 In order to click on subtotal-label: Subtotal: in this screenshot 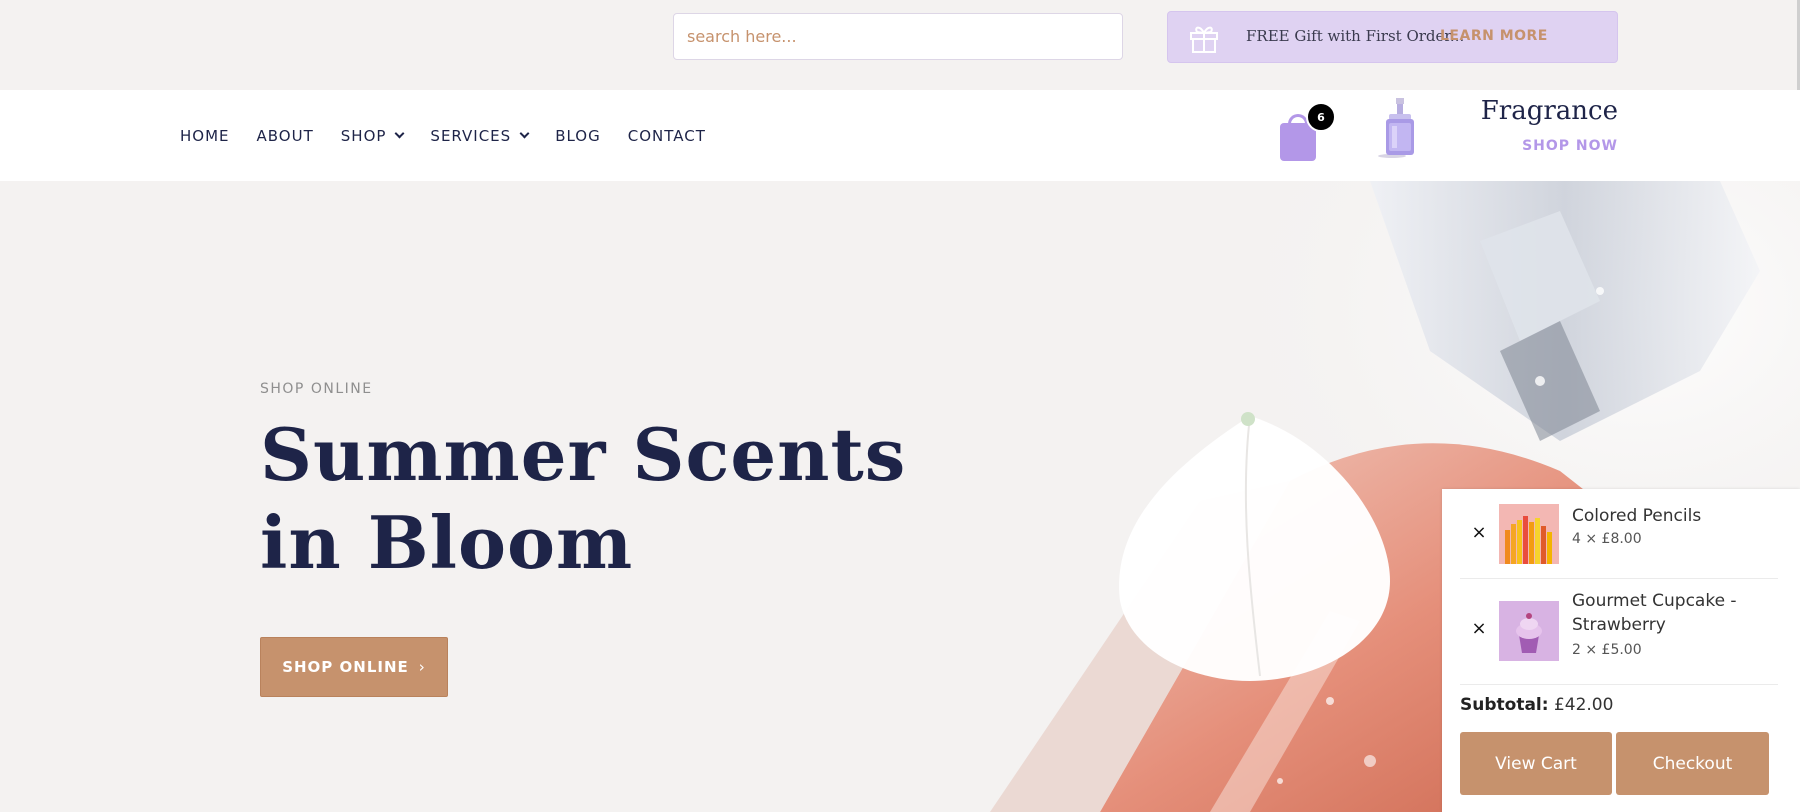, I will do `click(1504, 705)`.